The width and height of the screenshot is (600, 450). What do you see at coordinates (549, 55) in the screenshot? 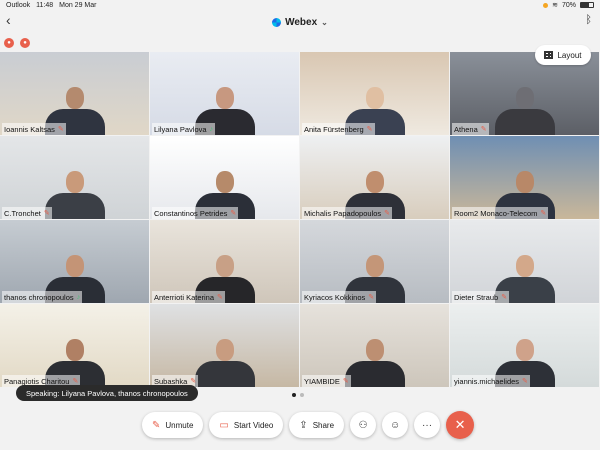
I see `grid-layout-icon` at bounding box center [549, 55].